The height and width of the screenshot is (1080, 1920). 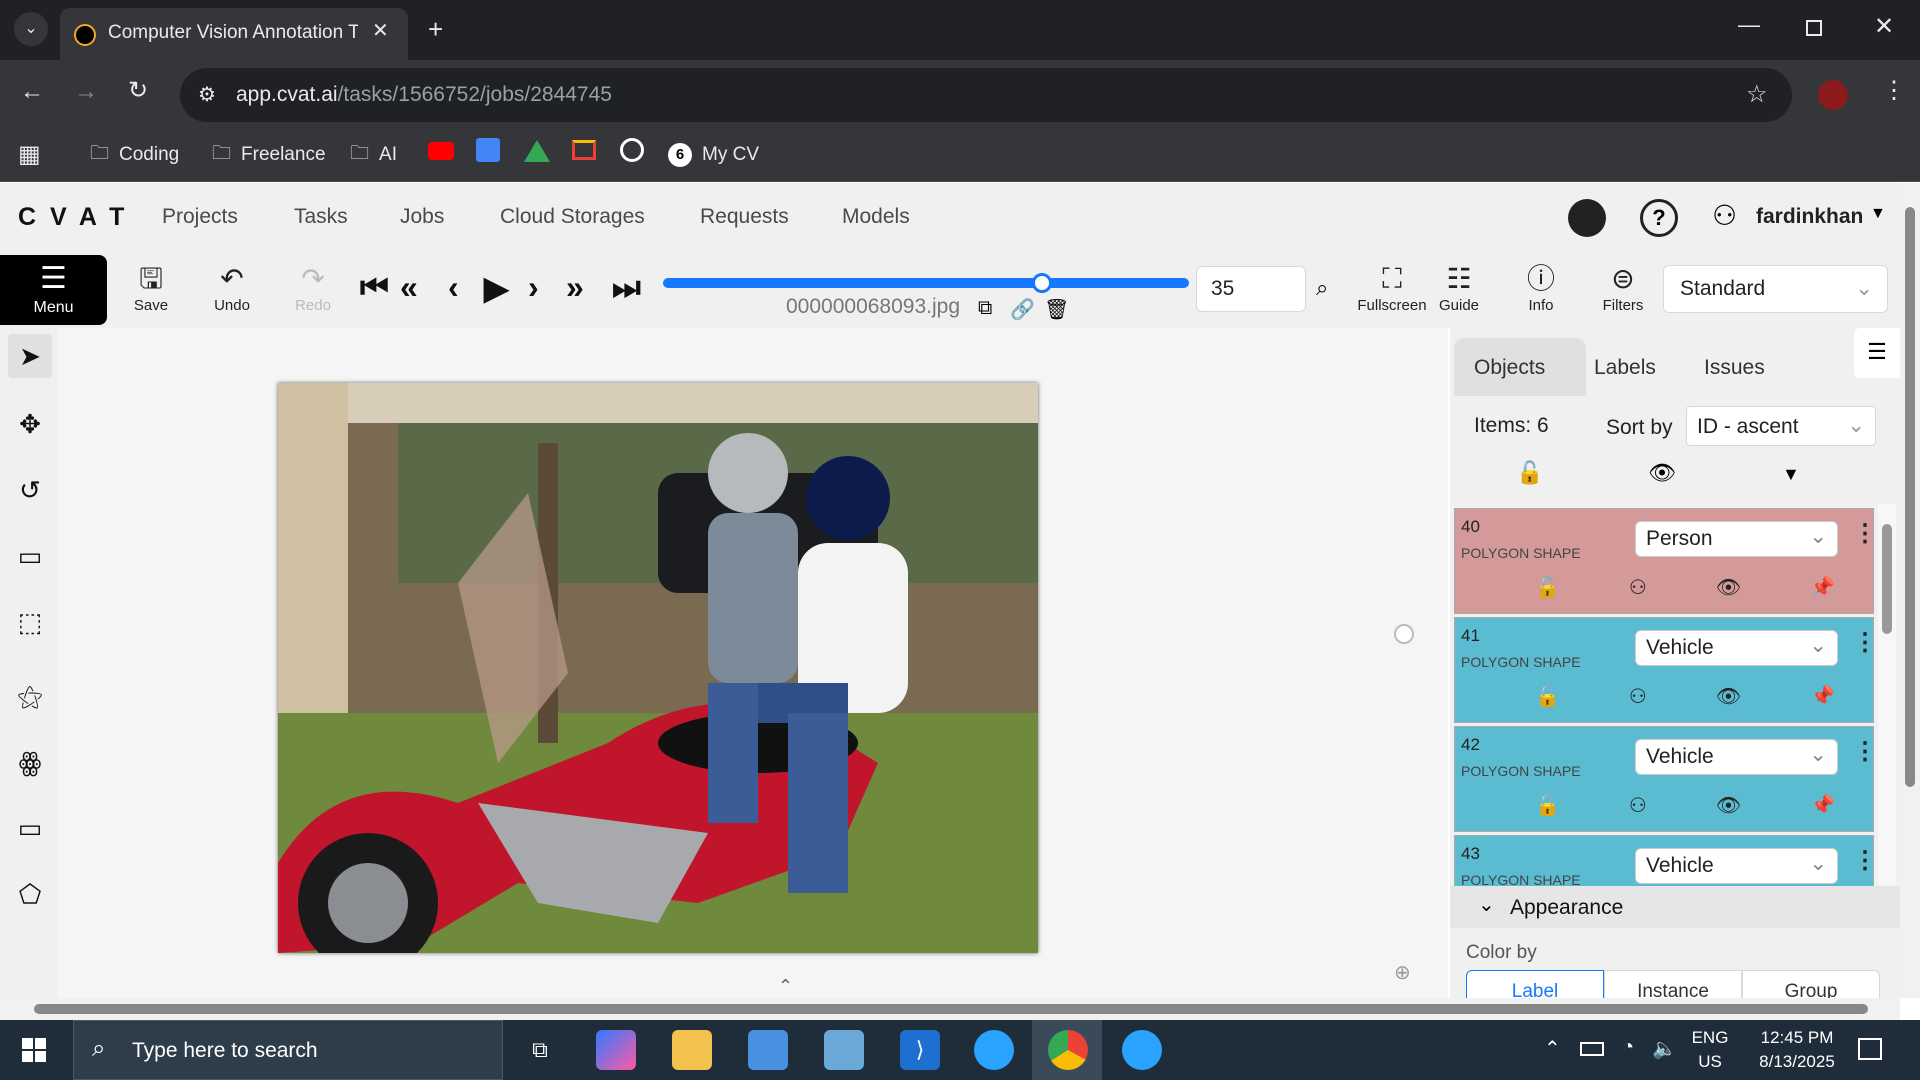 I want to click on volume-icon: 🔈, so click(x=1664, y=1048).